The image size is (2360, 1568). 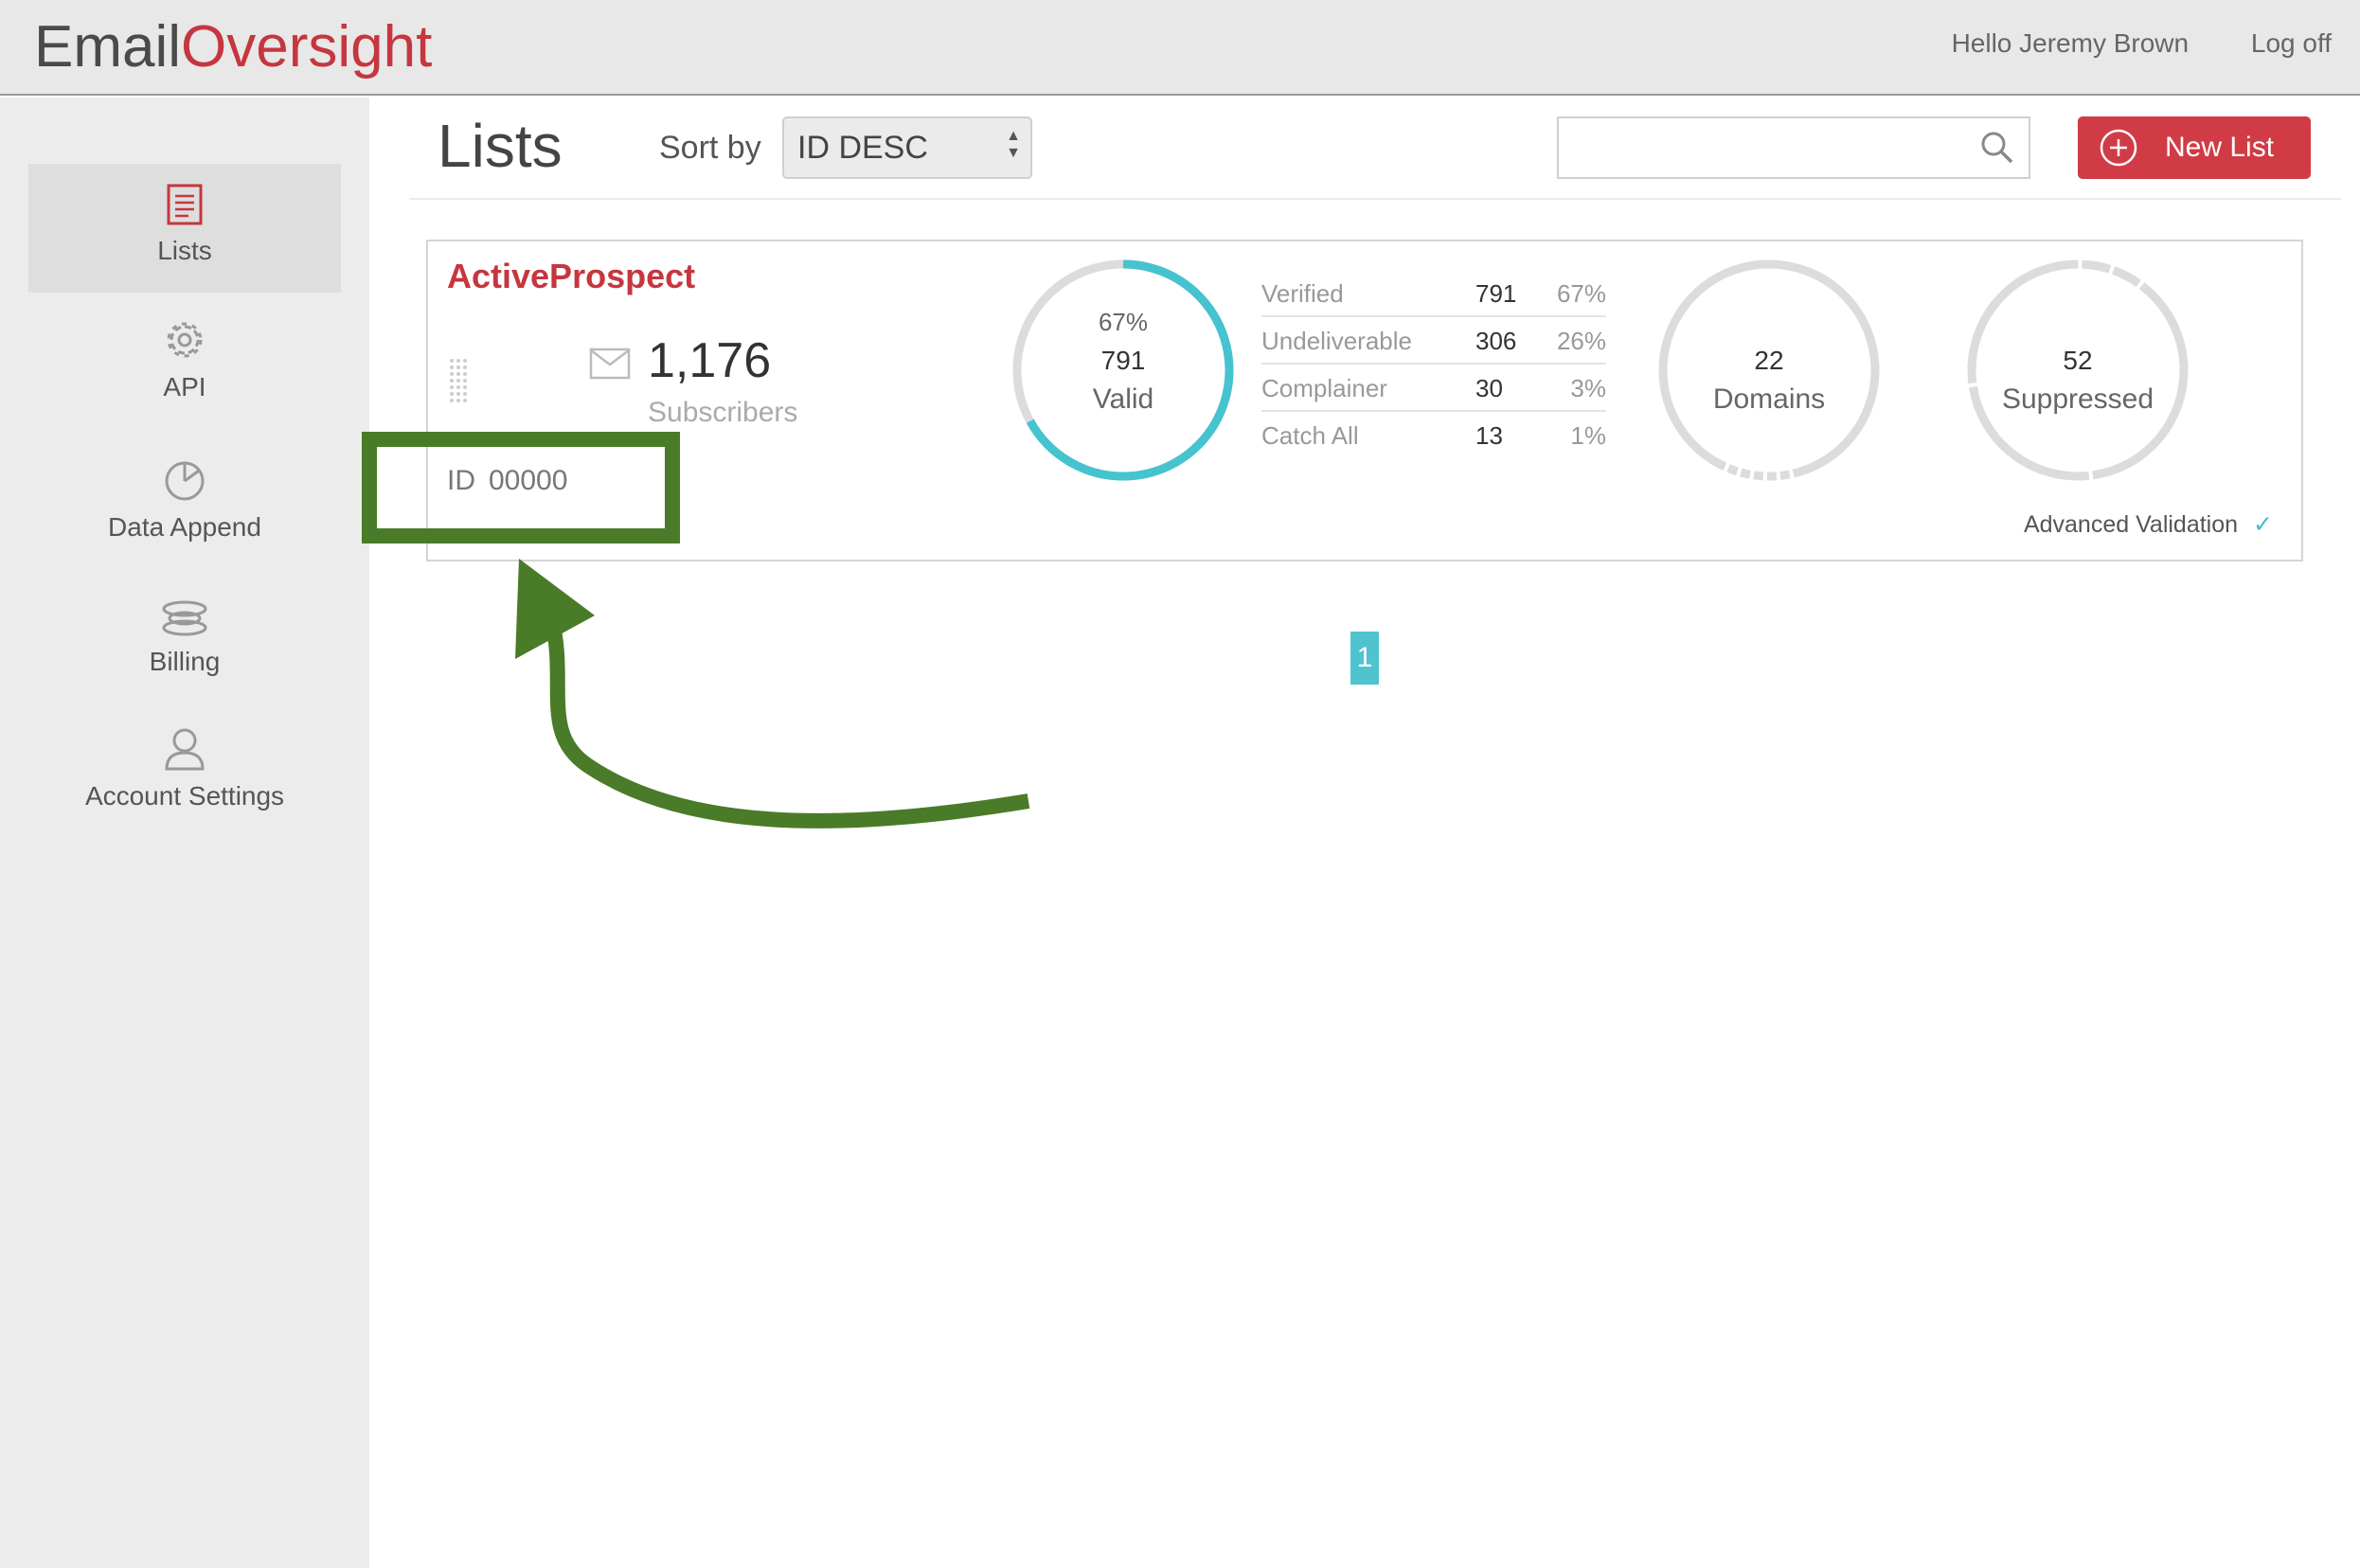 What do you see at coordinates (610, 363) in the screenshot?
I see `mail-icon` at bounding box center [610, 363].